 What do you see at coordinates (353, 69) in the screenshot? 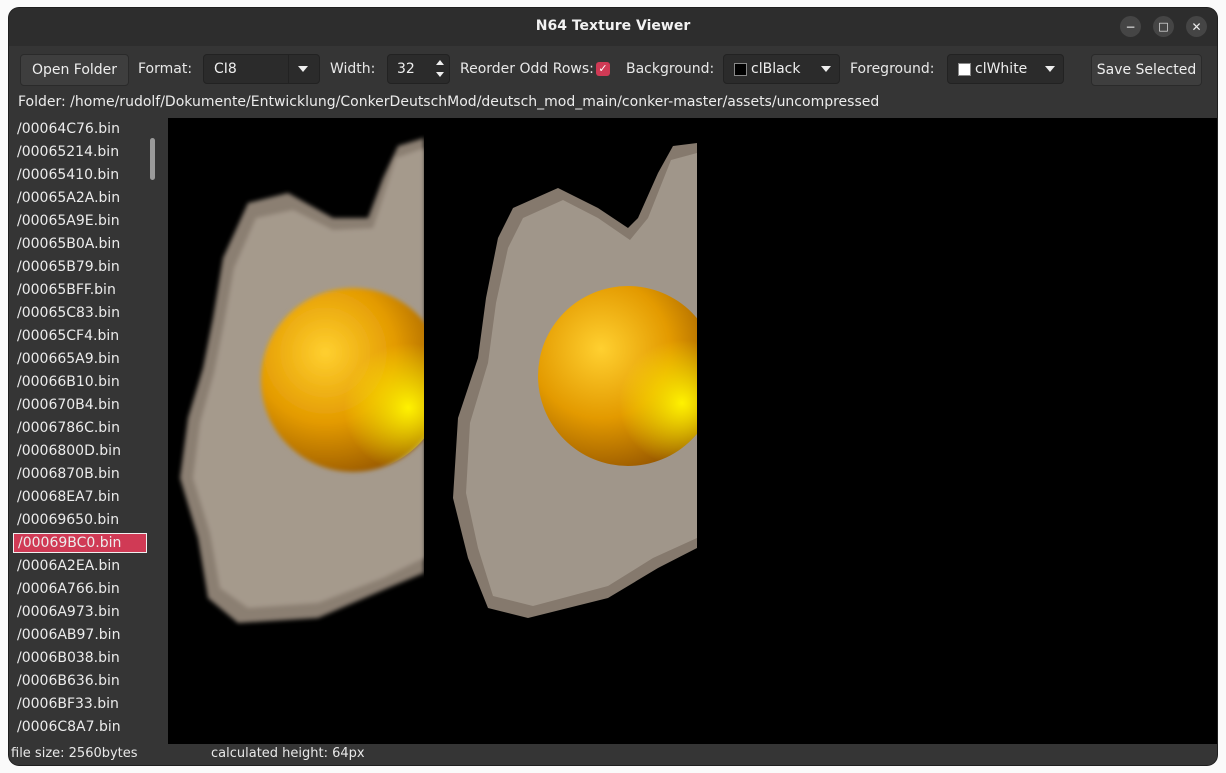
I see `width-label: Width:` at bounding box center [353, 69].